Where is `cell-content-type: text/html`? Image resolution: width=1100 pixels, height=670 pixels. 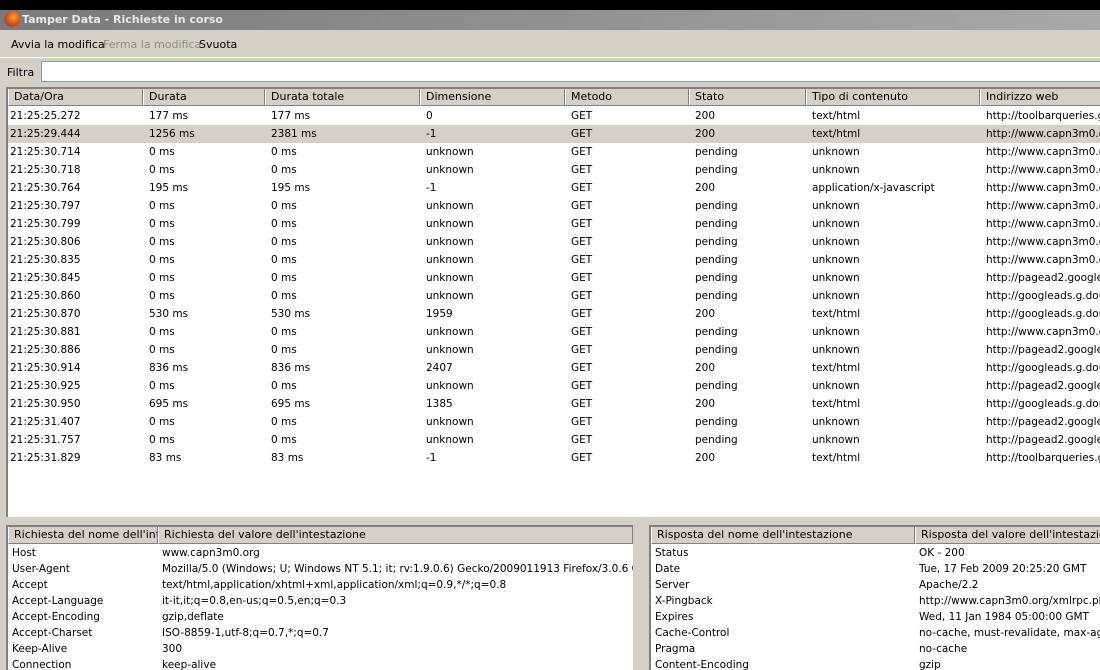 cell-content-type: text/html is located at coordinates (836, 404).